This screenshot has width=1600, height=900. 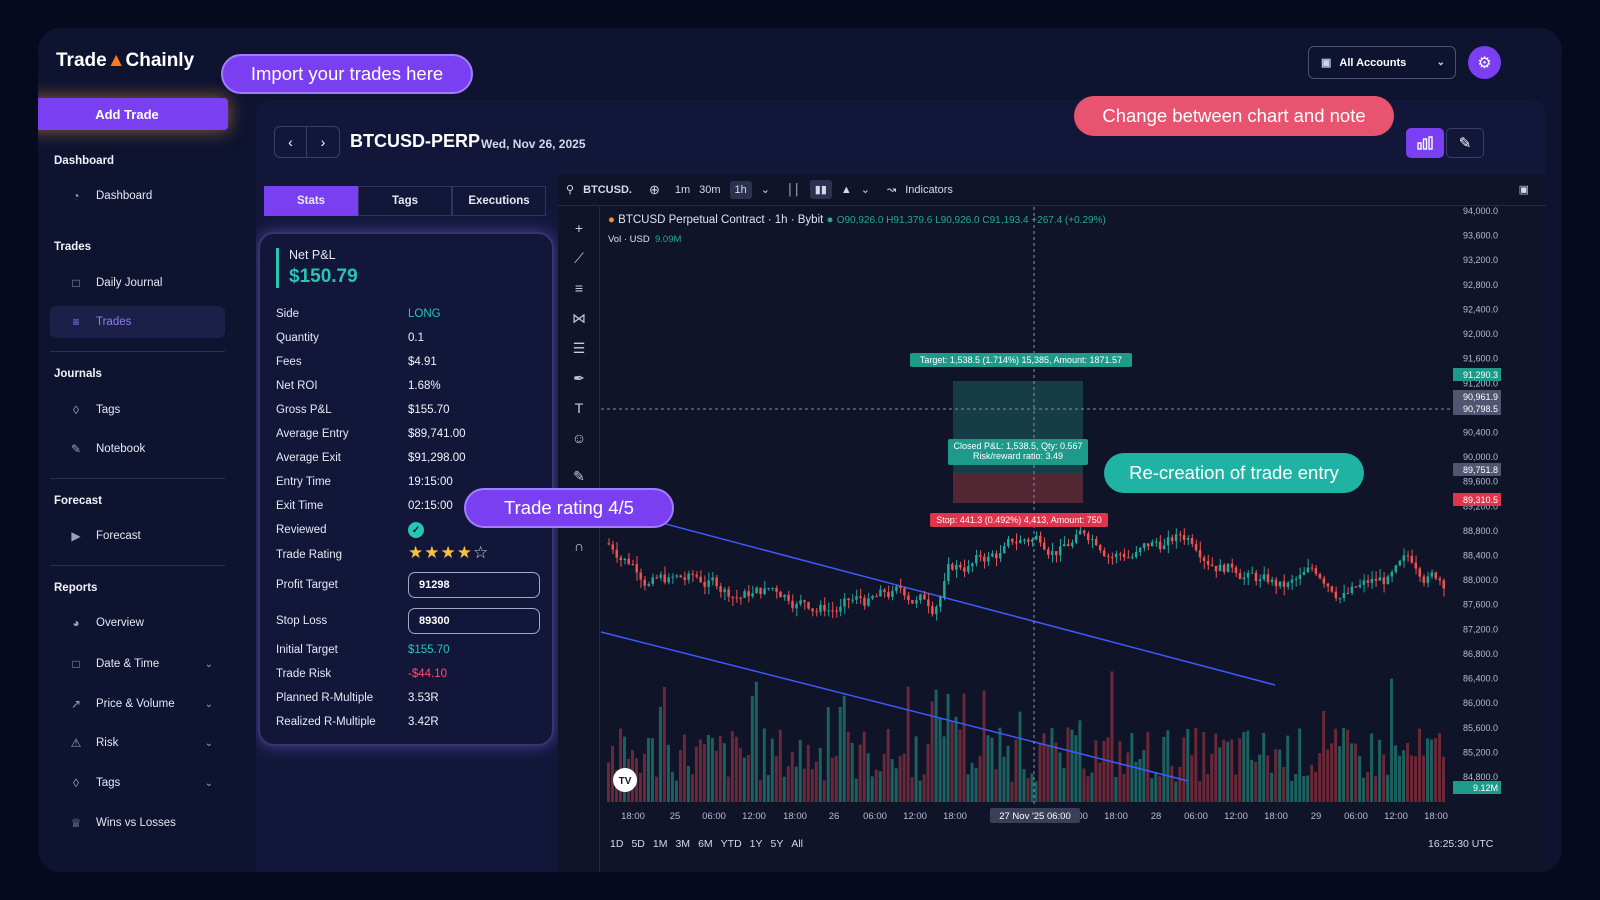 What do you see at coordinates (637, 844) in the screenshot?
I see `range-5d: 5D` at bounding box center [637, 844].